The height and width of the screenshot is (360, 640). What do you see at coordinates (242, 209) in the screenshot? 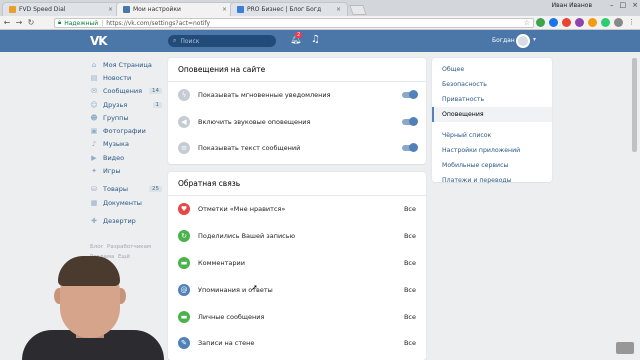
I see `feedback-label: Отметки «Мне нравится»` at bounding box center [242, 209].